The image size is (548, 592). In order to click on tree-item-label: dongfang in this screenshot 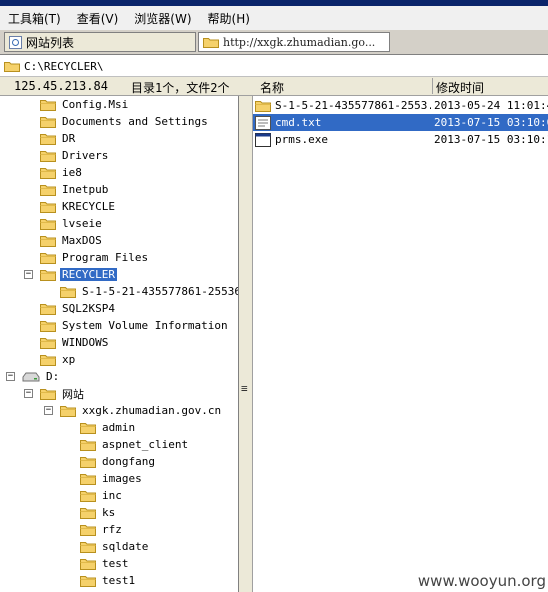, I will do `click(128, 461)`.